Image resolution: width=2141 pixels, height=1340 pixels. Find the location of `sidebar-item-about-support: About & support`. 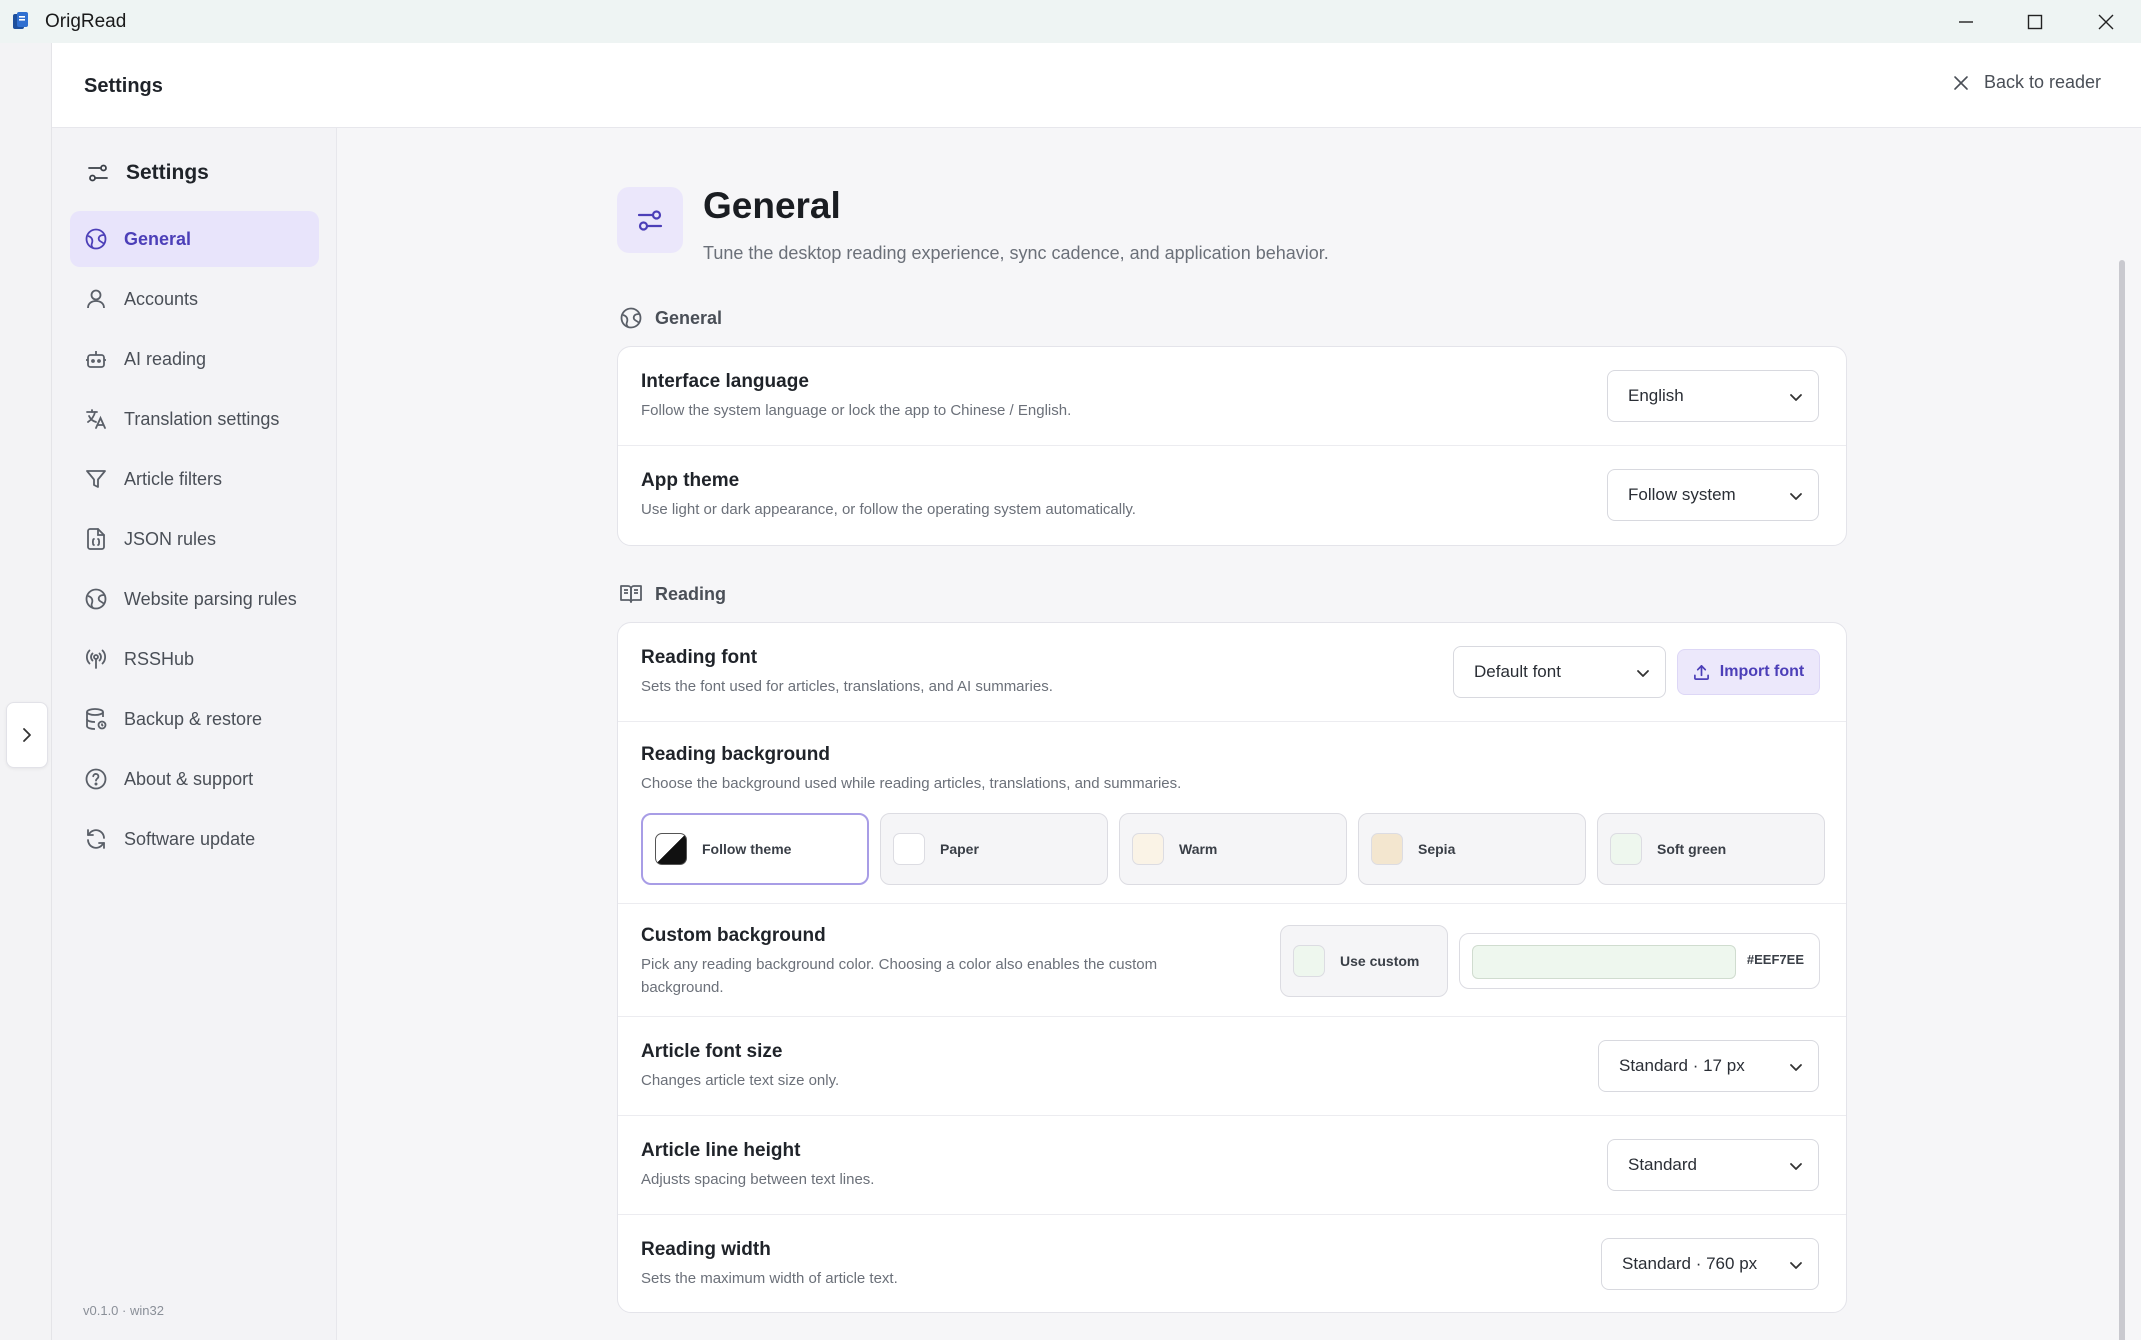

sidebar-item-about-support: About & support is located at coordinates (194, 779).